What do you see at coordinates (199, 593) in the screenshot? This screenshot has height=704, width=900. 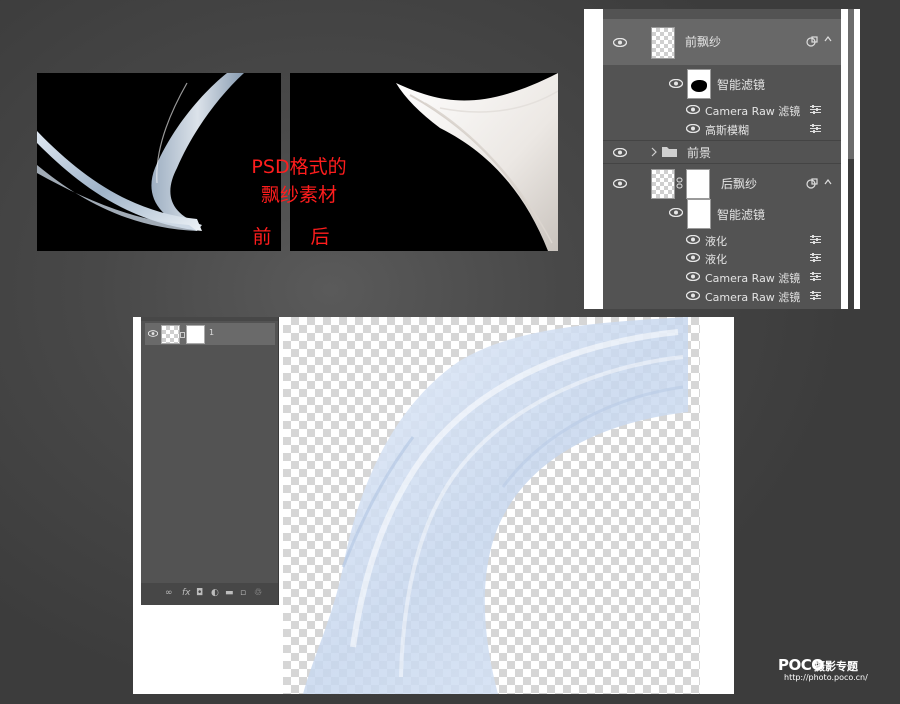 I see `mask-icon: ◘` at bounding box center [199, 593].